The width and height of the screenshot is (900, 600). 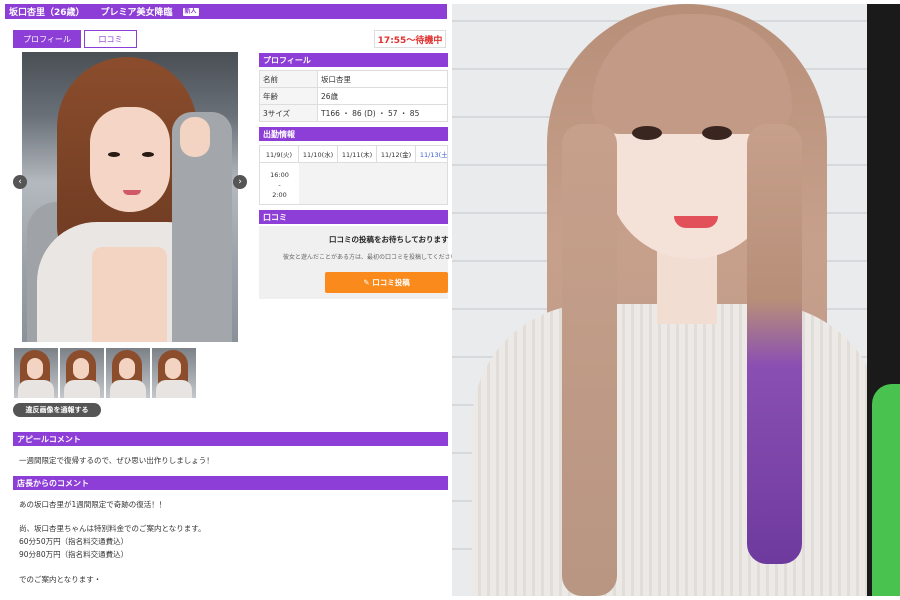 I want to click on schedule-slot: 16:00 - 2:00, so click(x=279, y=183).